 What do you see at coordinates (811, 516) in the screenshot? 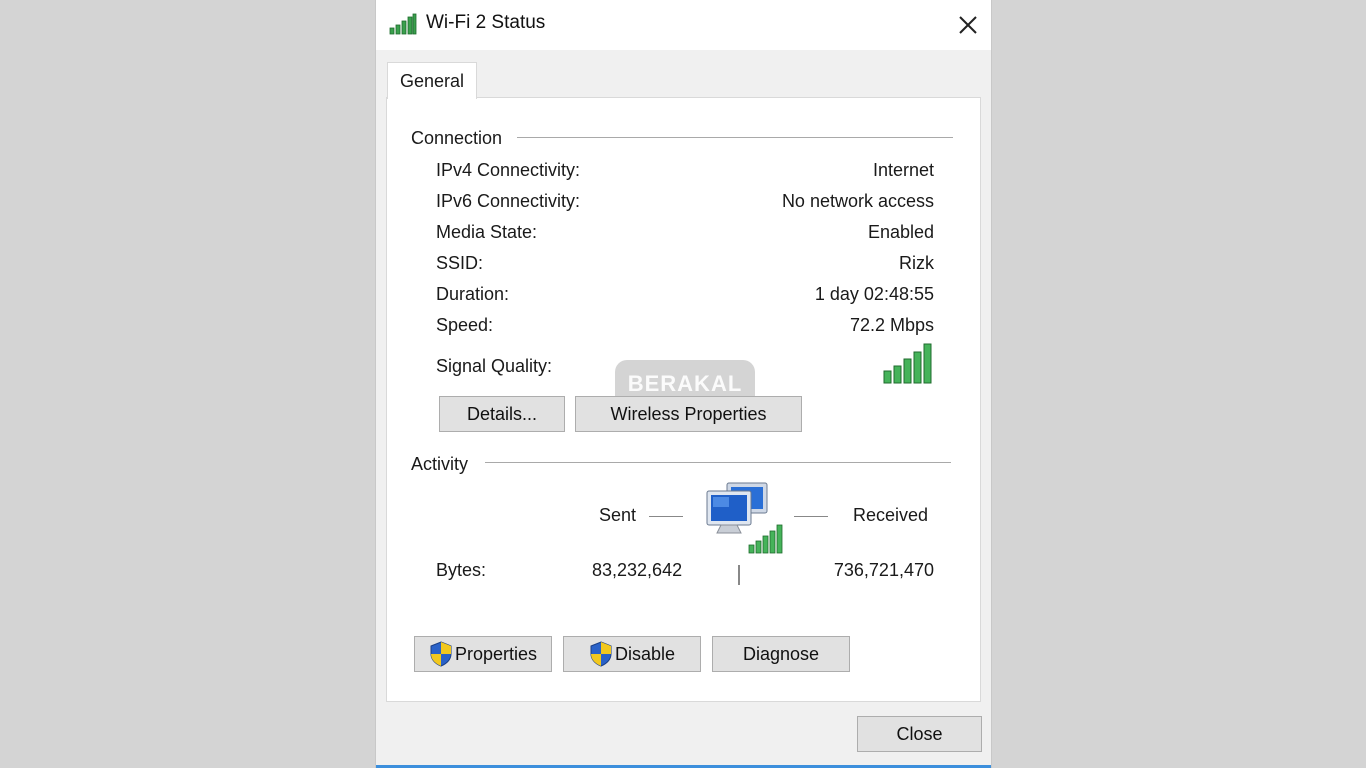
I see `received-line` at bounding box center [811, 516].